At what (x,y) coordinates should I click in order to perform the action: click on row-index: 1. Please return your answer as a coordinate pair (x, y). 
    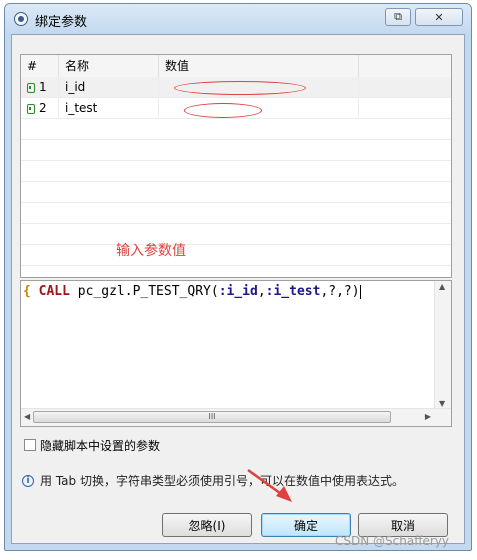
    Looking at the image, I should click on (43, 87).